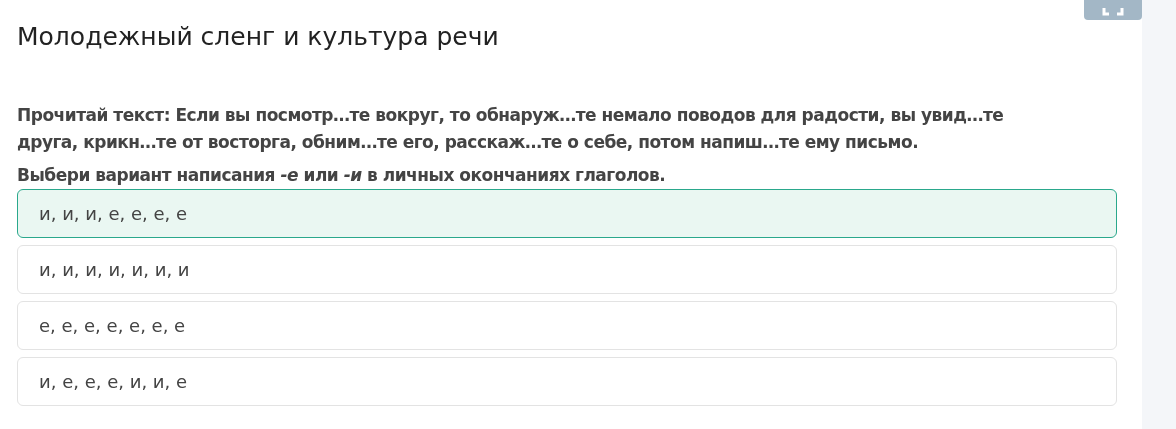  I want to click on page-title: Молодежный сленг и культура речи, so click(258, 37).